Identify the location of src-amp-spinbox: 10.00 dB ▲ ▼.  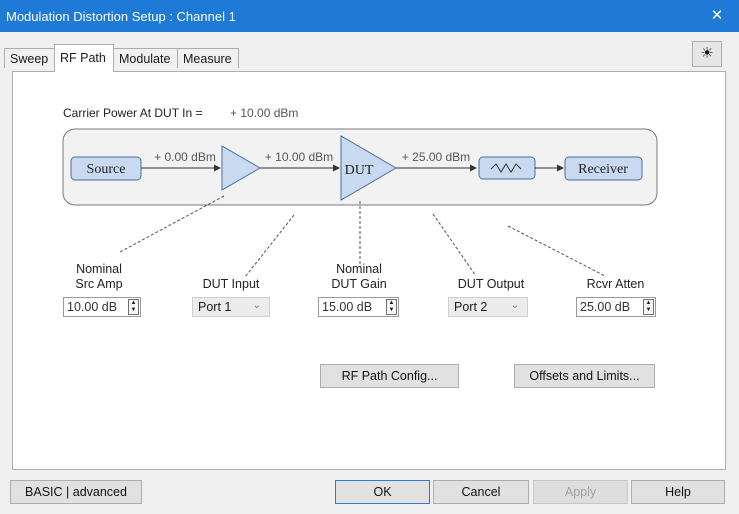
(102, 307).